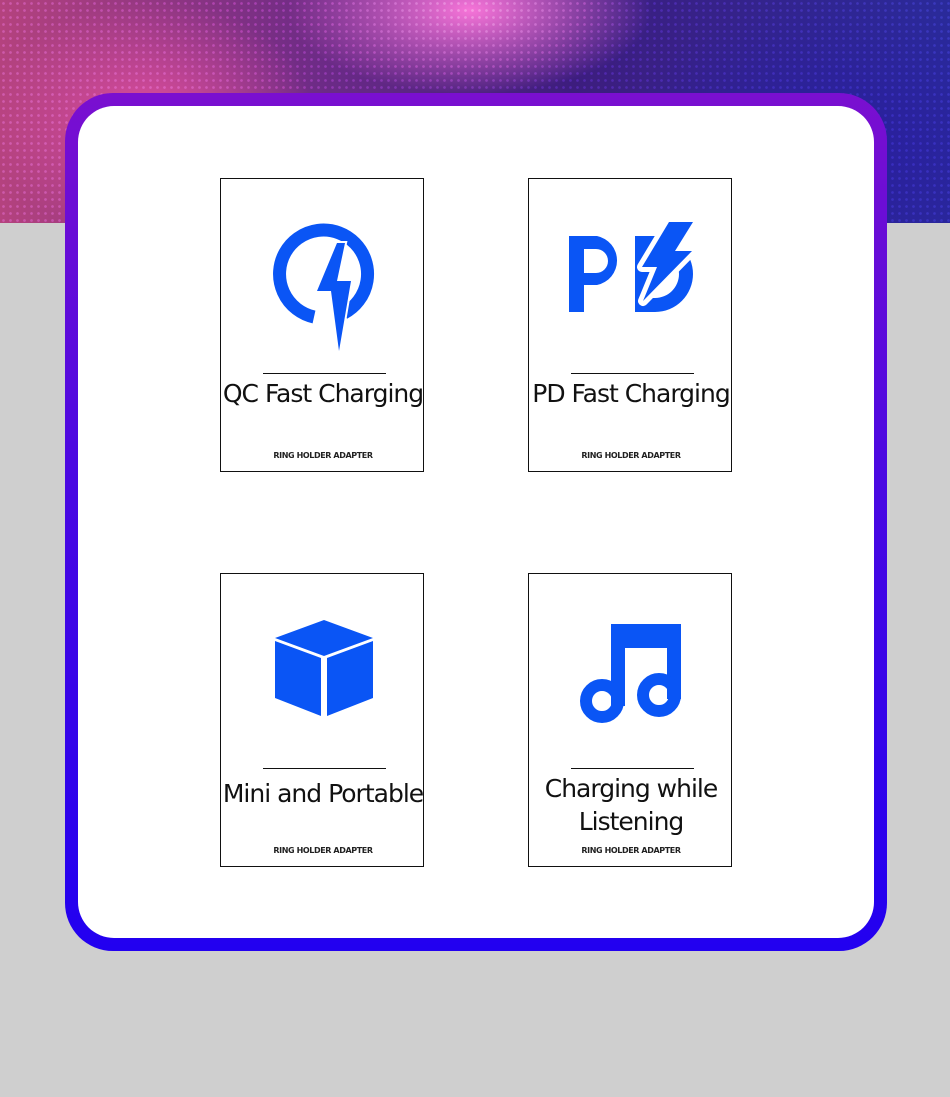 The image size is (950, 1097). I want to click on feature-tile-pd: PD Fast Charging RING HOLDER ADAPTER, so click(630, 325).